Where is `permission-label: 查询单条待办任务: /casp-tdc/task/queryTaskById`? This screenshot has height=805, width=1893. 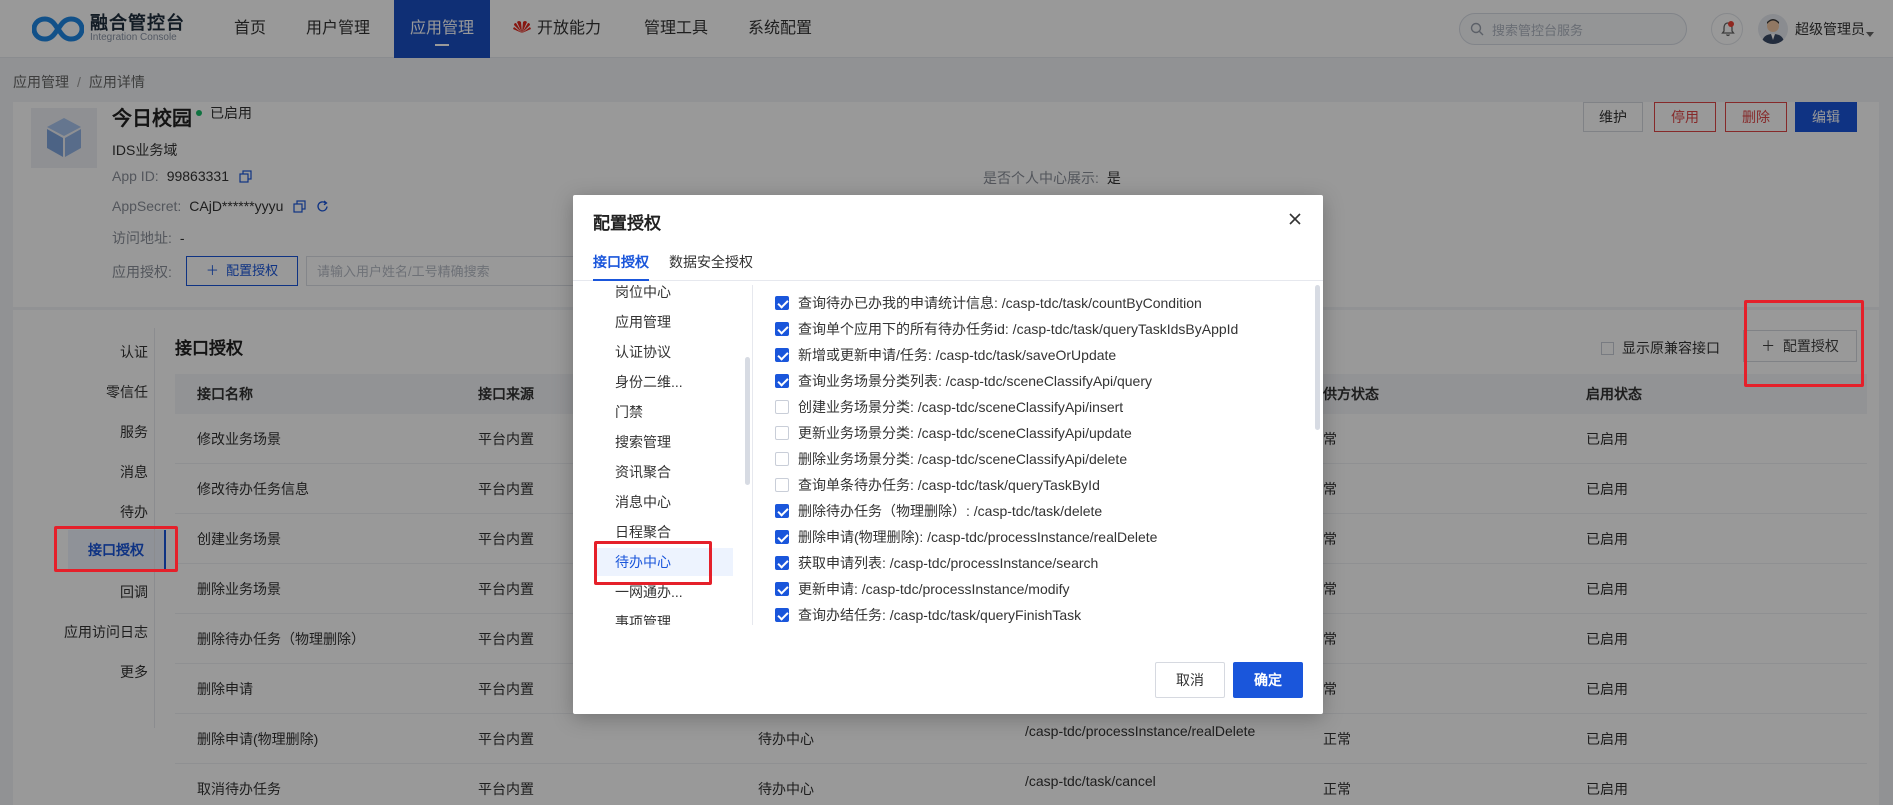
permission-label: 查询单条待办任务: /casp-tdc/task/queryTaskById is located at coordinates (949, 485).